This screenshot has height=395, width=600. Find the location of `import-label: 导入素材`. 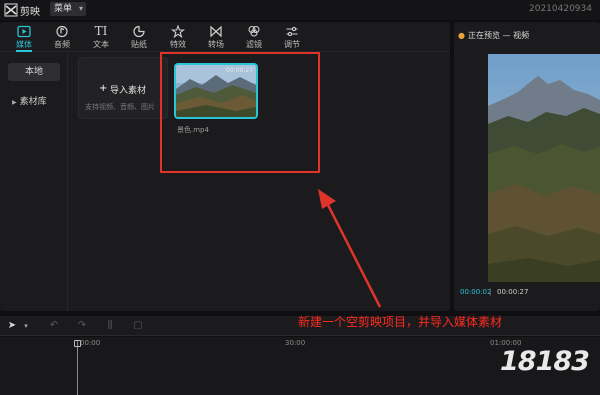

import-label: 导入素材 is located at coordinates (128, 91).